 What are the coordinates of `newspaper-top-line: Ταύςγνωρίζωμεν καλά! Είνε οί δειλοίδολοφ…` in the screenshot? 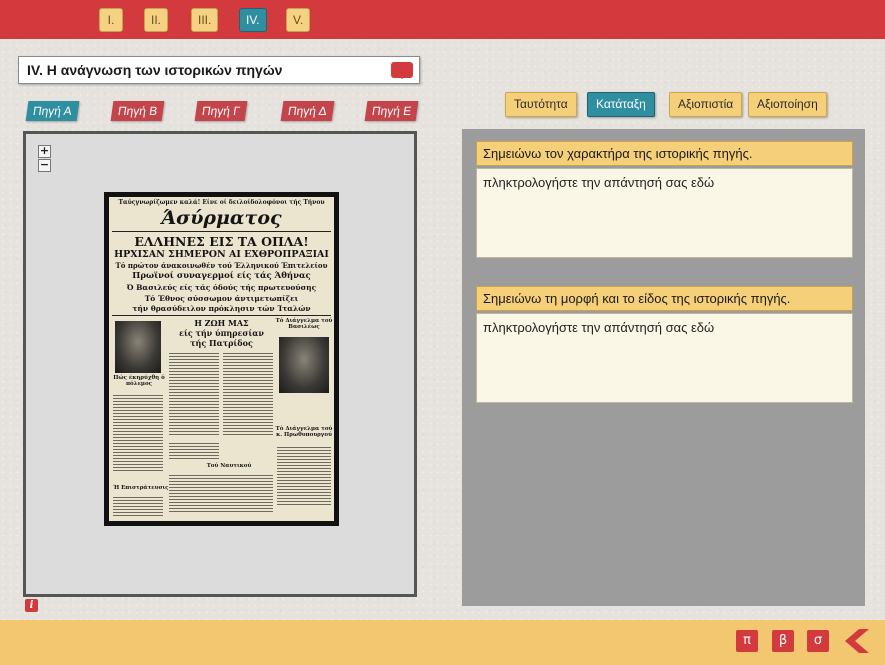 It's located at (221, 202).